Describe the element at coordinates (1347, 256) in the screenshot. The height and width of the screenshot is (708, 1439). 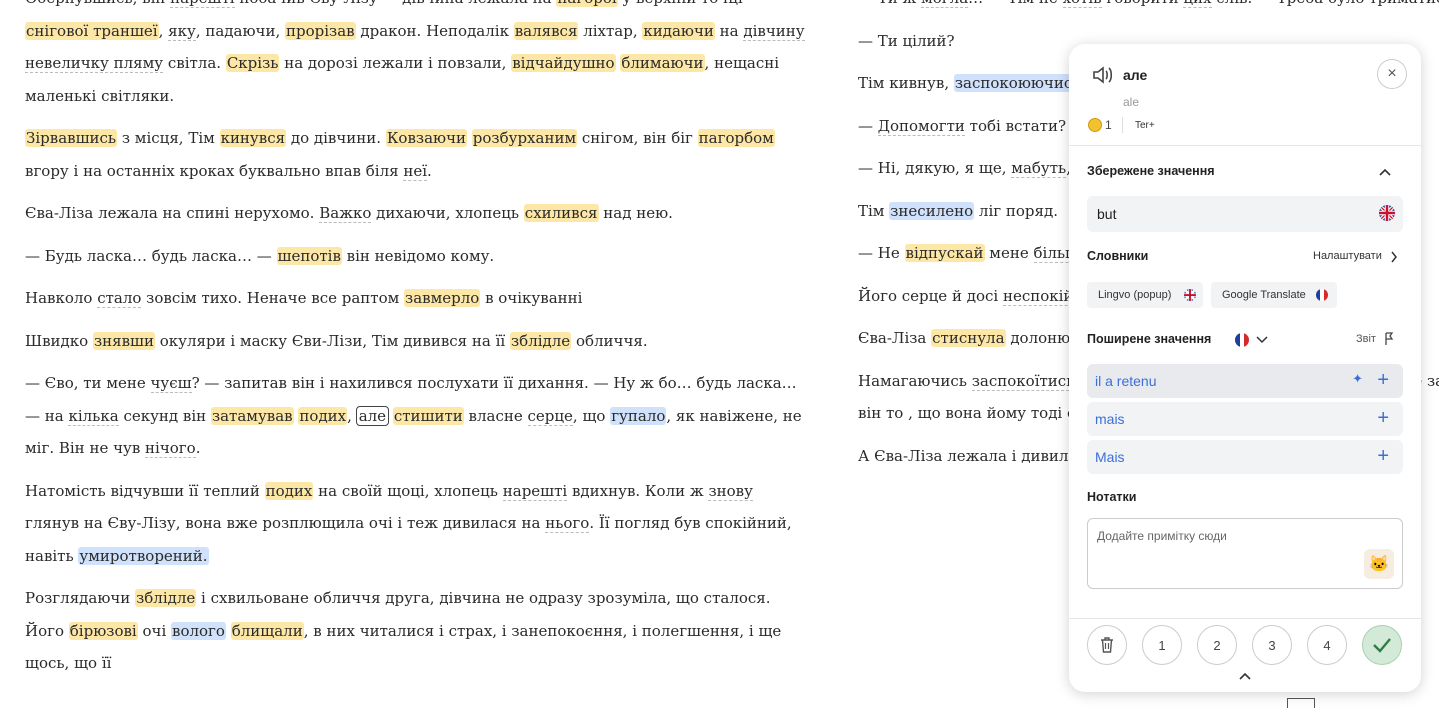
I see `dictionaries-settings-link: Налаштувати` at that location.